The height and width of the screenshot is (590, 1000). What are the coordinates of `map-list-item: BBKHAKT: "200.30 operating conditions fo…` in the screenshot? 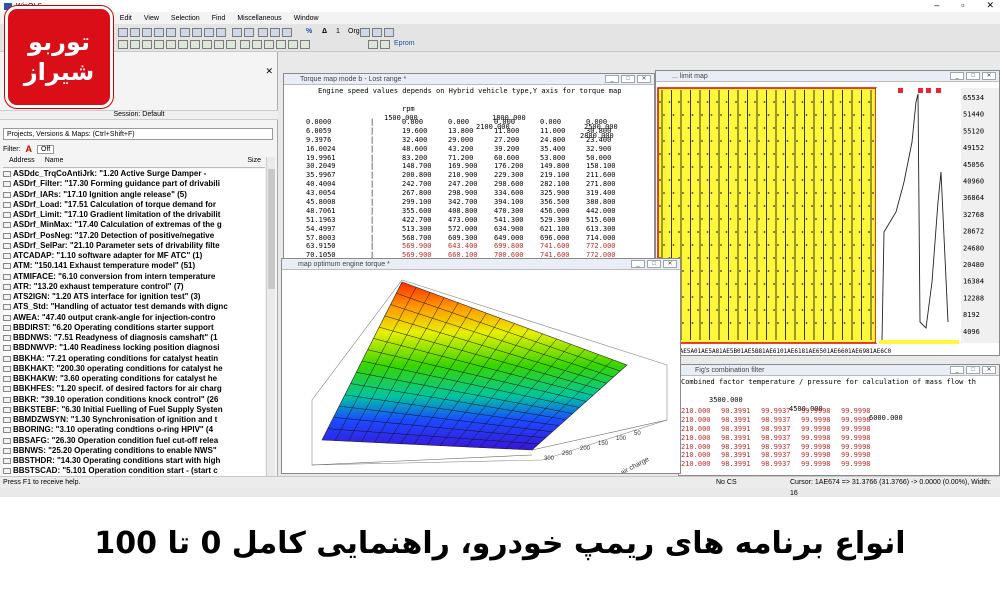 It's located at (134, 369).